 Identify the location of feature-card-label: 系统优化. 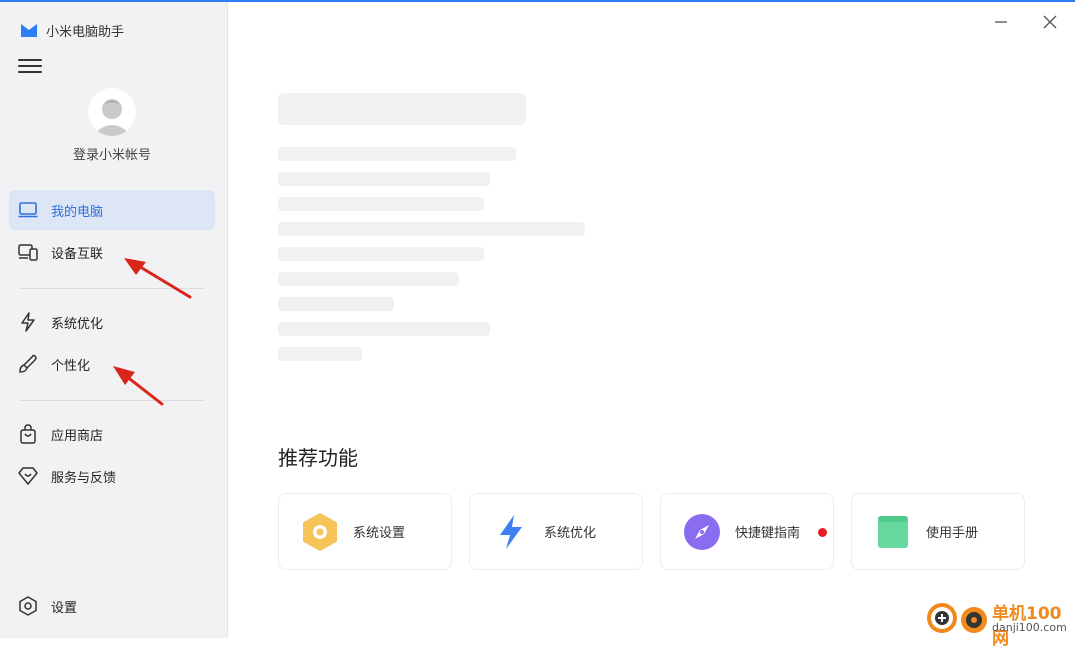
(570, 533).